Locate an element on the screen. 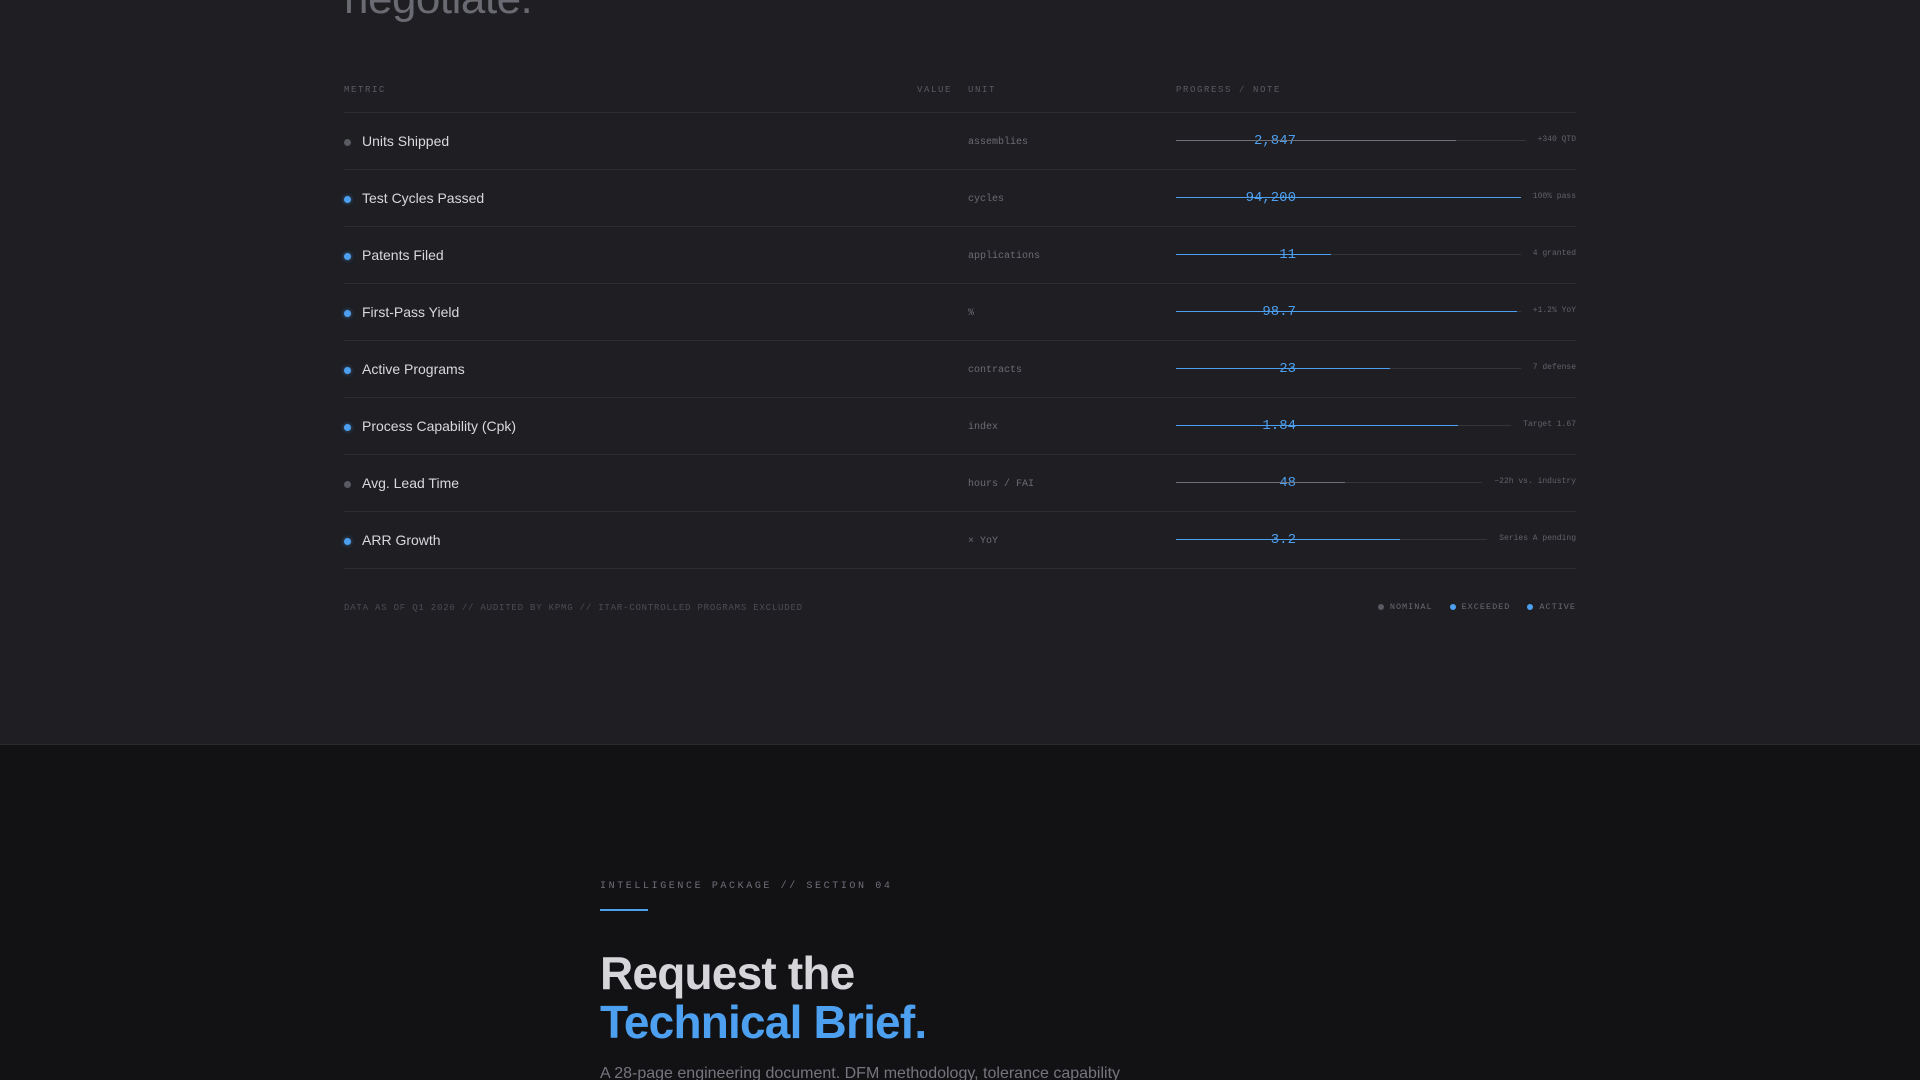 The width and height of the screenshot is (1920, 1080). metric-name: ARR Growth is located at coordinates (401, 540).